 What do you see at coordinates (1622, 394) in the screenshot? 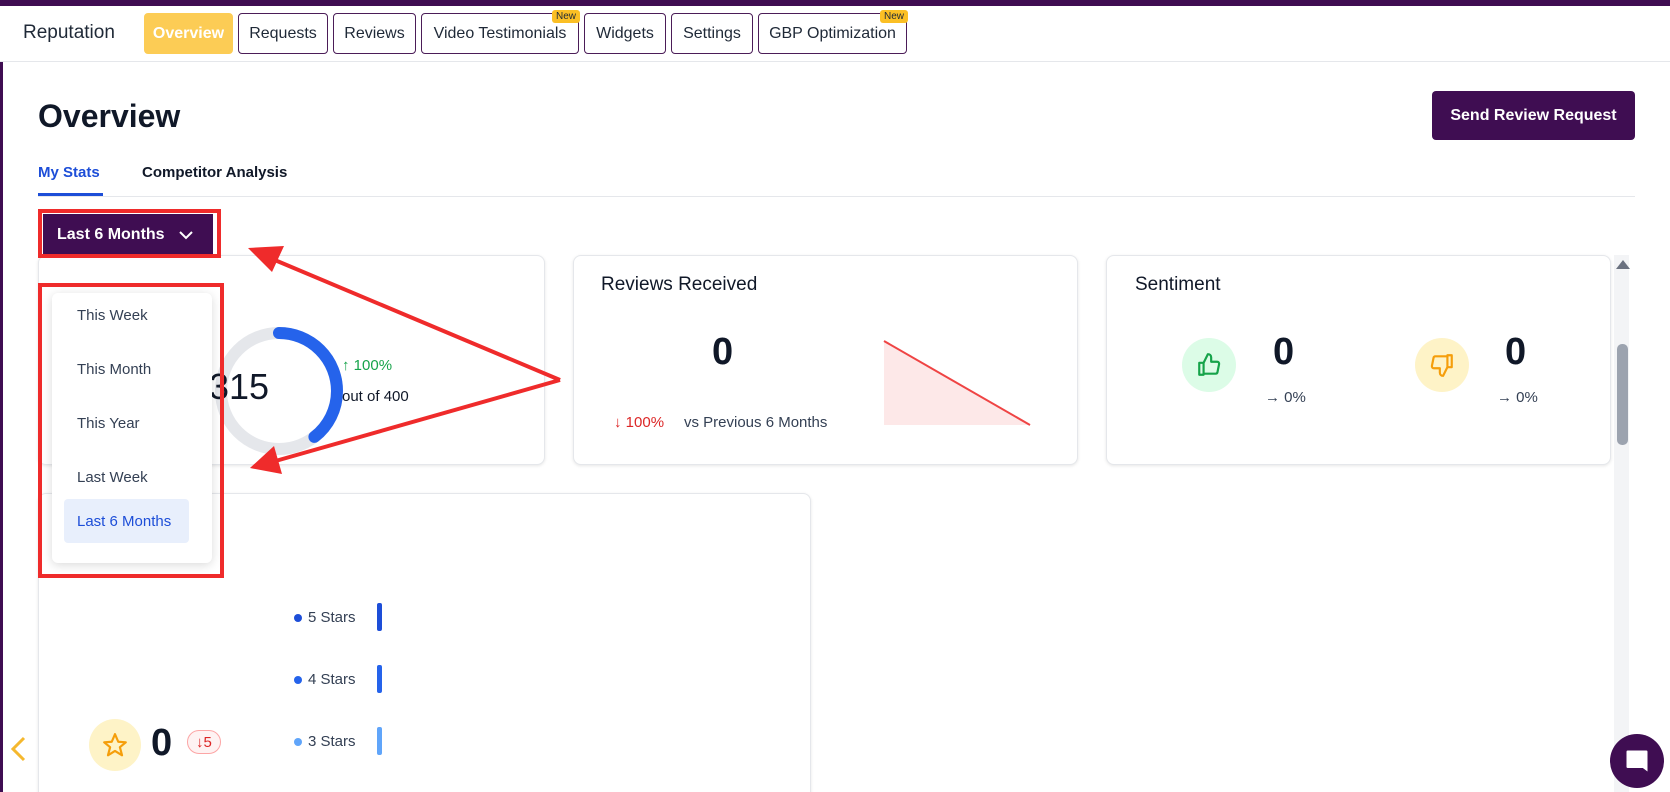
I see `scrollbar-thumb` at bounding box center [1622, 394].